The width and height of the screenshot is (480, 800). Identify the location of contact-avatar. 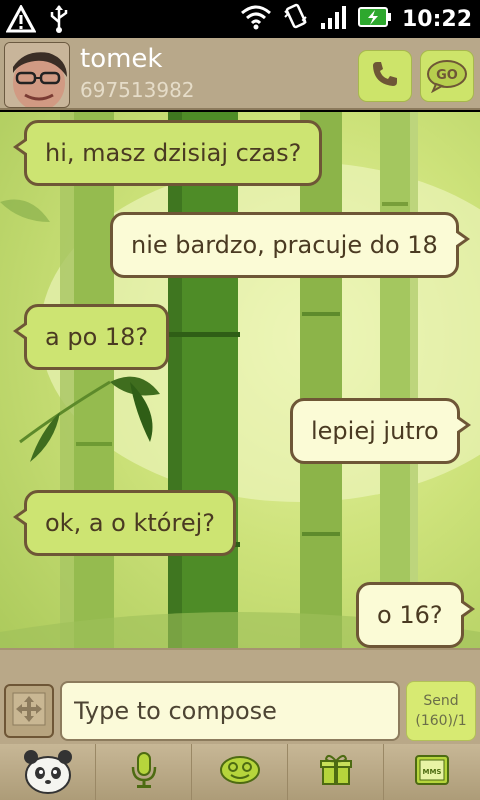
(37, 75).